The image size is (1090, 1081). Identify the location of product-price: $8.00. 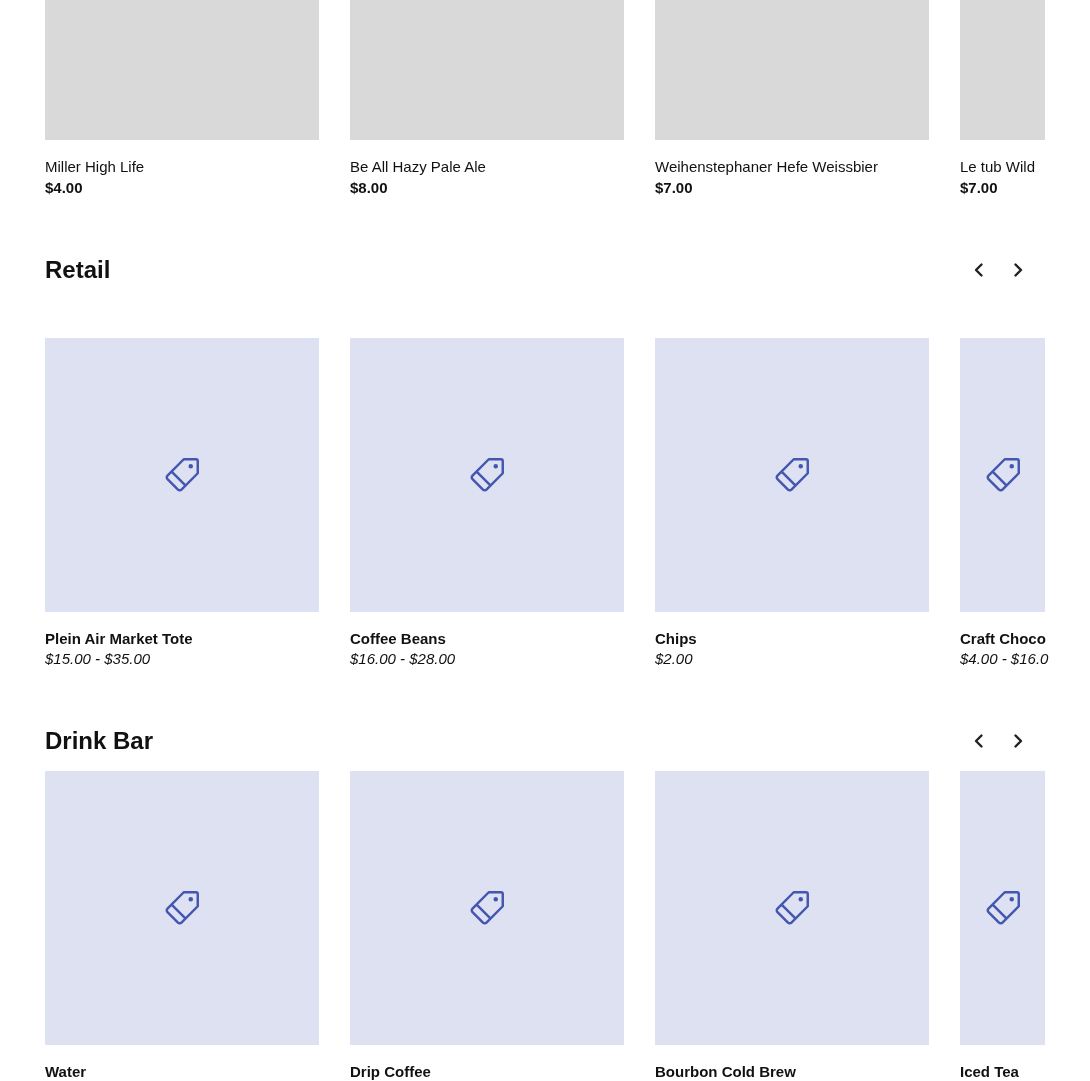
(369, 188).